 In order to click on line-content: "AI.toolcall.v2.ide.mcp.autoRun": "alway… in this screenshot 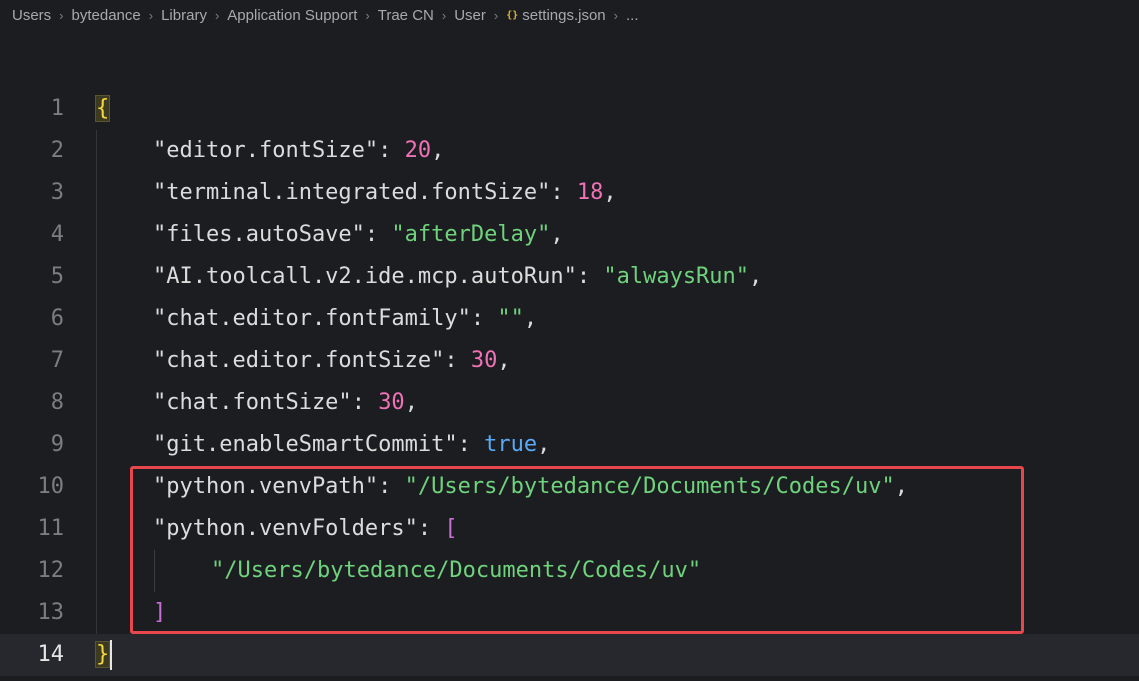, I will do `click(457, 277)`.